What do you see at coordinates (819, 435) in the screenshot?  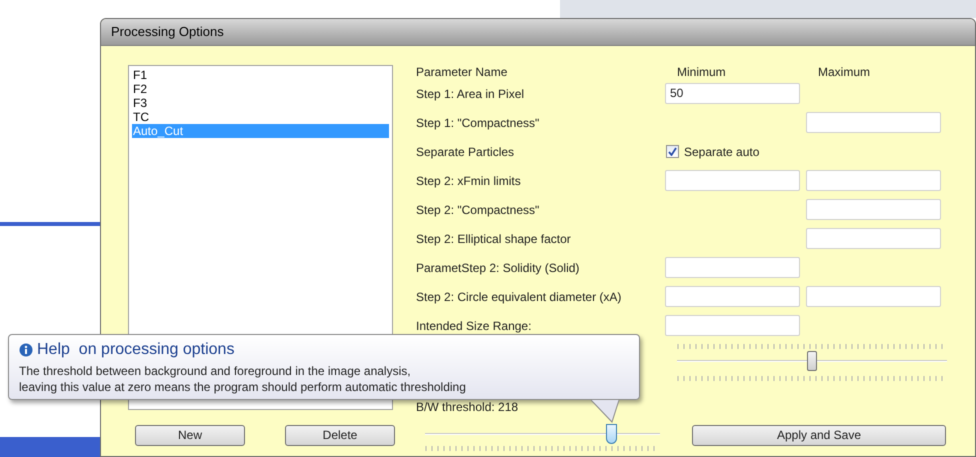 I see `apply-save-button: Apply and Save` at bounding box center [819, 435].